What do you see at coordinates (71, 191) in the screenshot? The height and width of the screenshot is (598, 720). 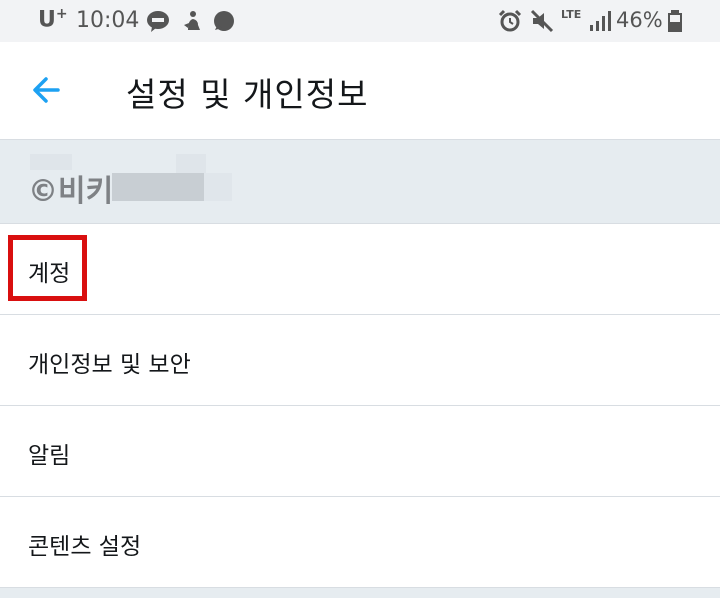 I see `watermark: ©비키` at bounding box center [71, 191].